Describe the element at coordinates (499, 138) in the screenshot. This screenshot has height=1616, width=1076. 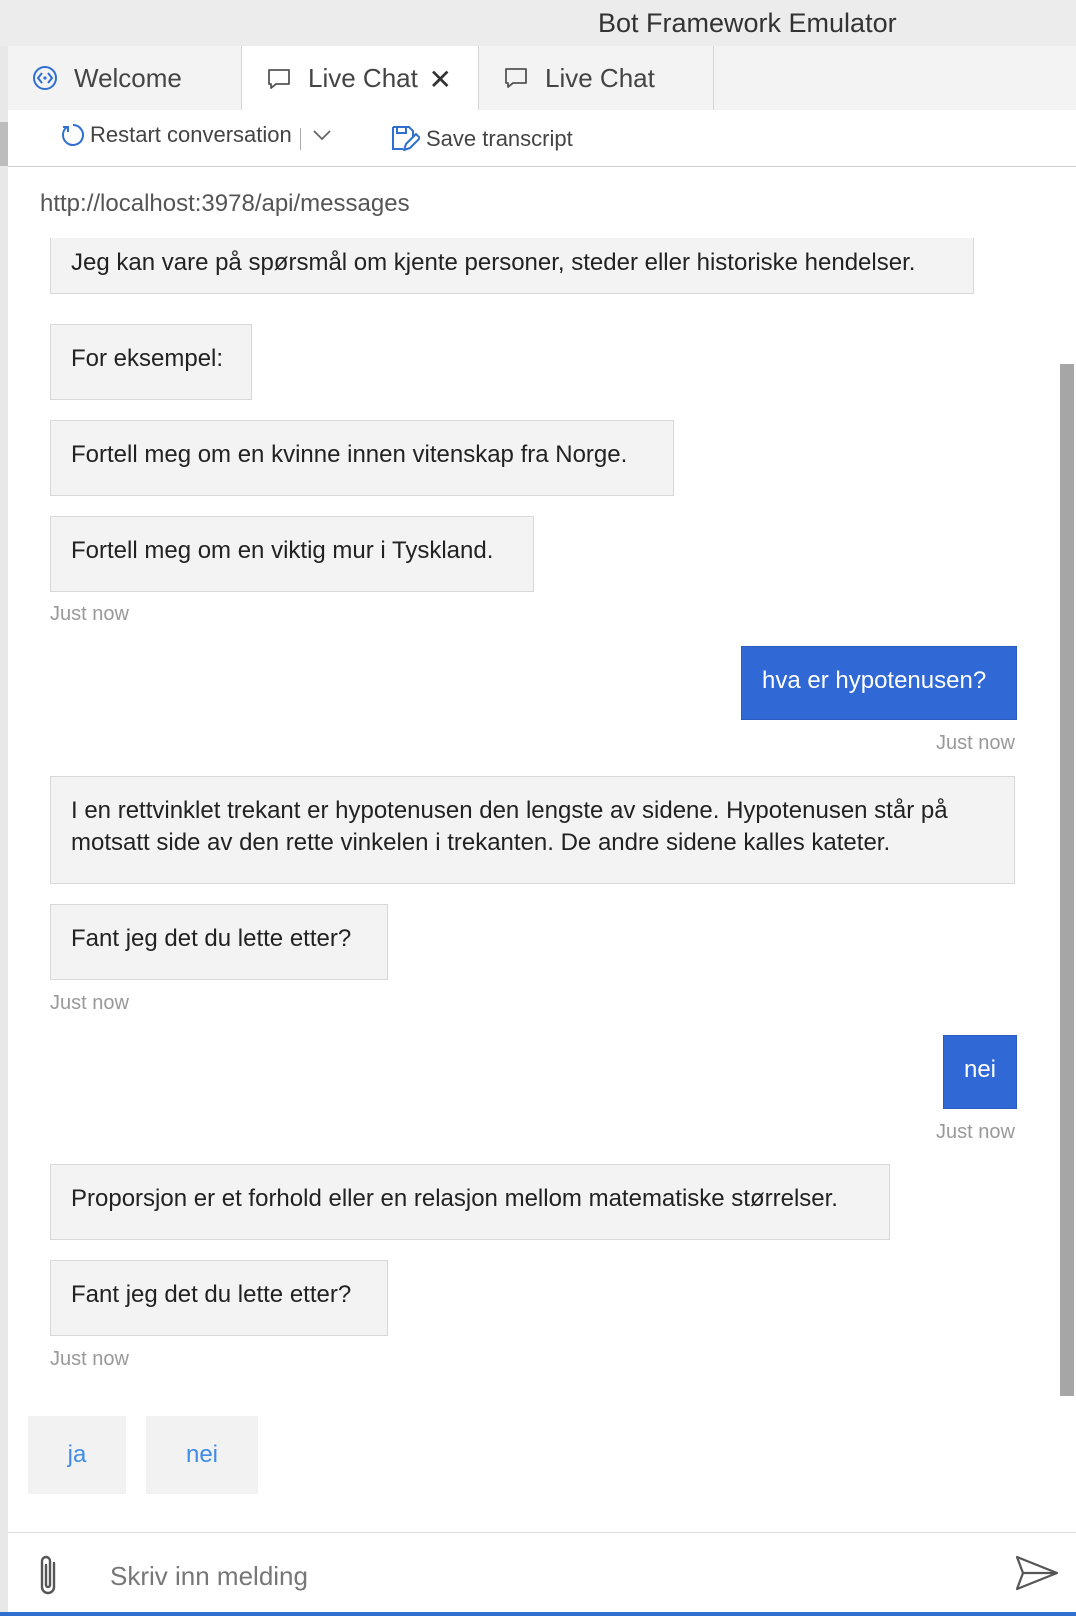
I see `save-label: Save transcript` at that location.